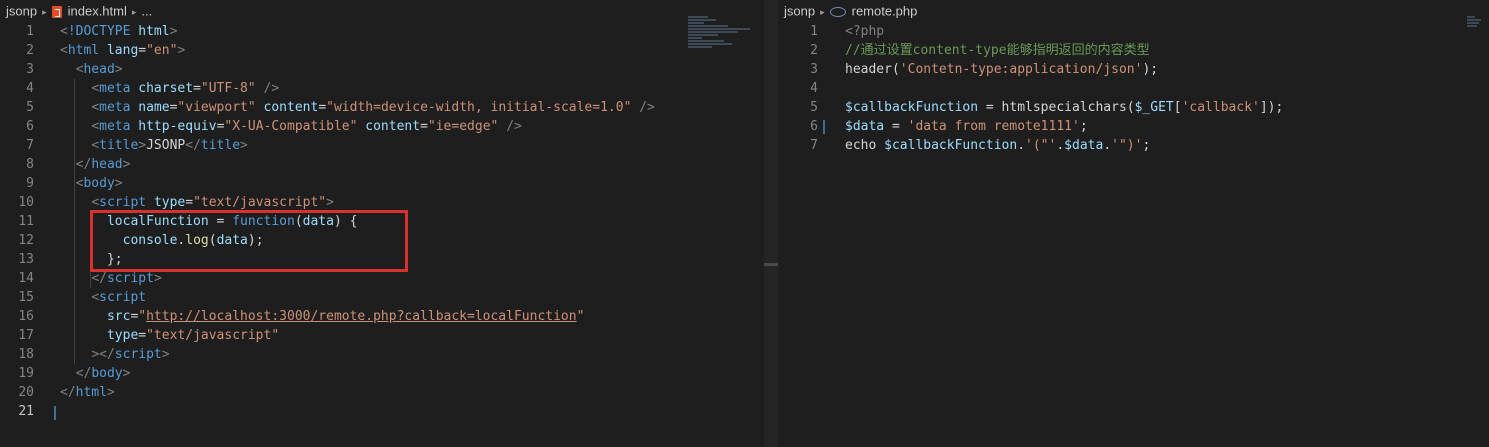 Image resolution: width=1489 pixels, height=447 pixels. I want to click on line-number: 6, so click(814, 126).